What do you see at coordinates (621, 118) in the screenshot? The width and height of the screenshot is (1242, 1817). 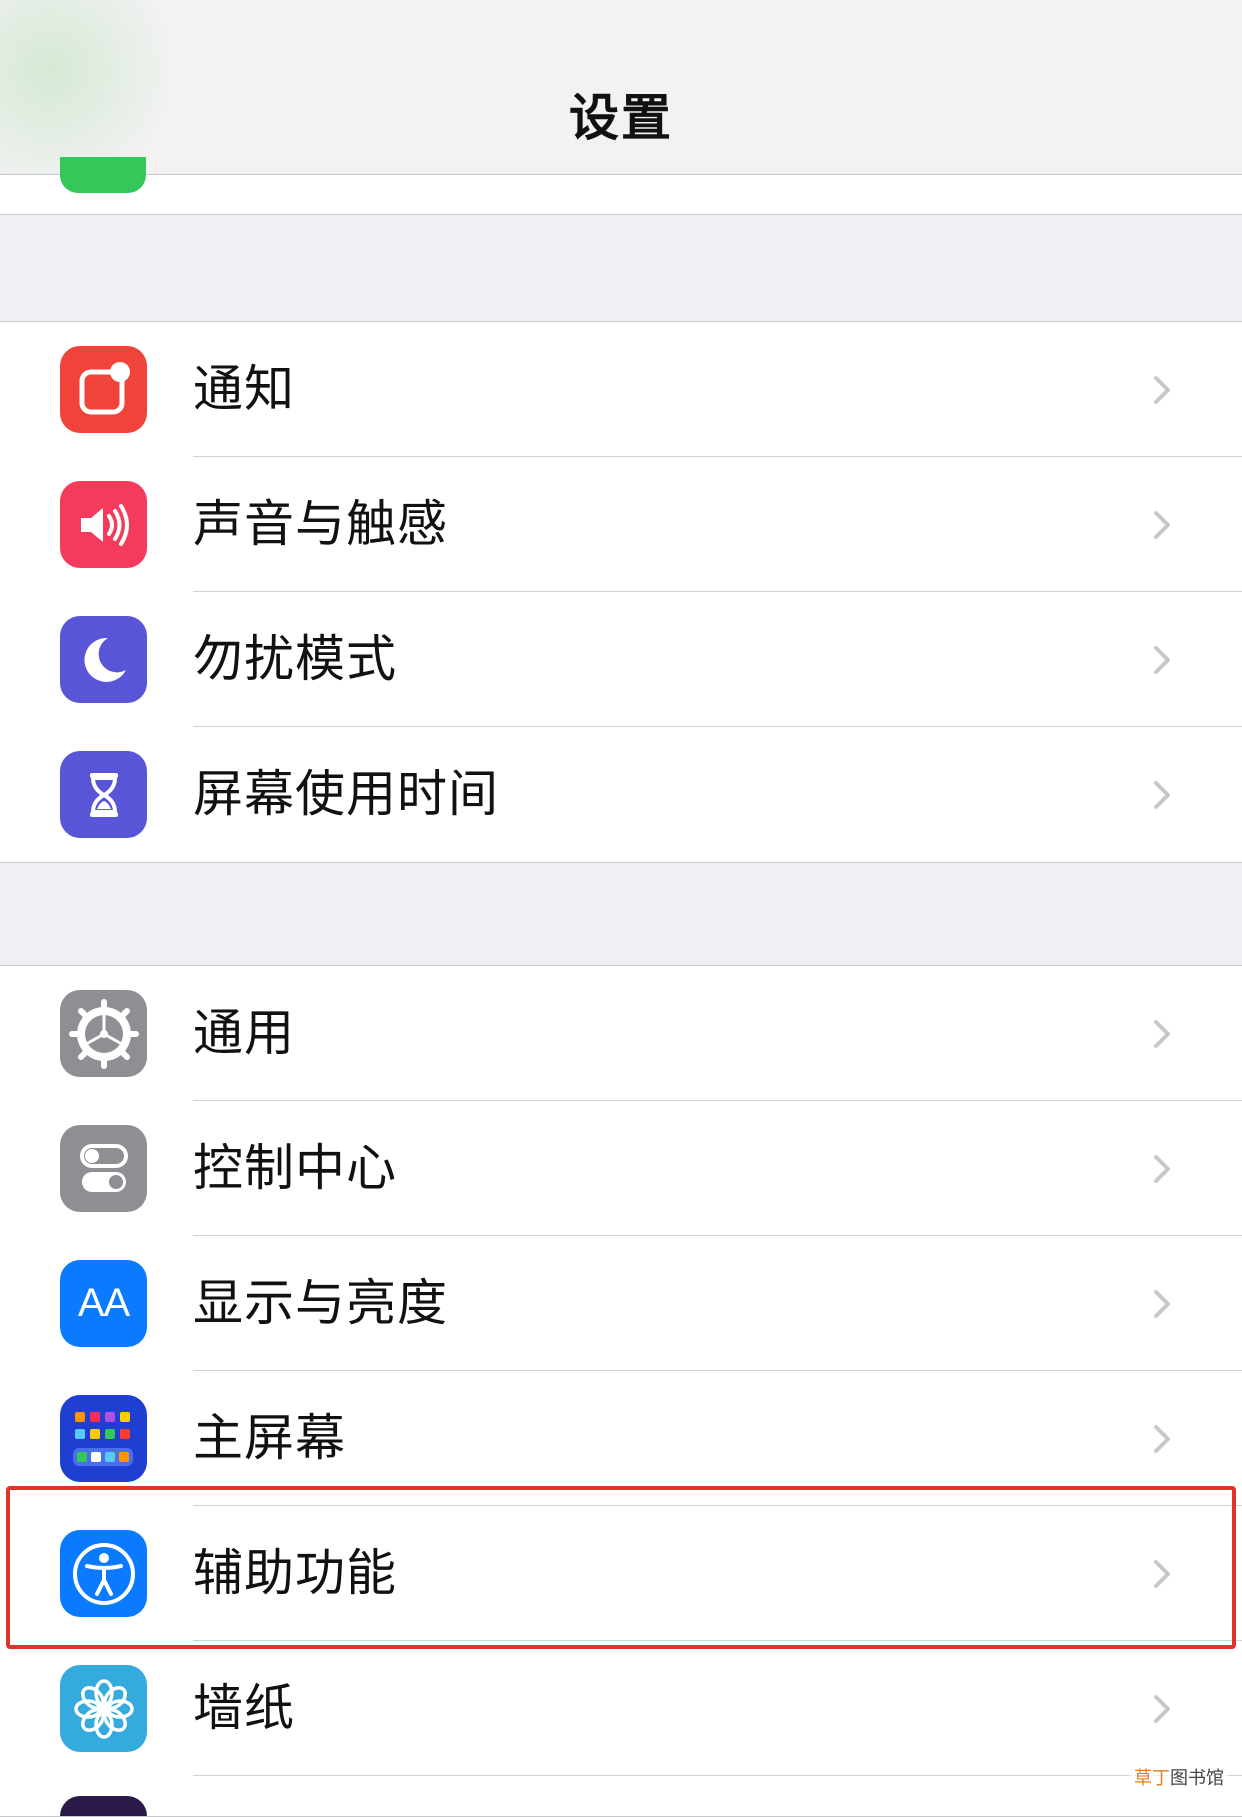 I see `page-title: 设置` at bounding box center [621, 118].